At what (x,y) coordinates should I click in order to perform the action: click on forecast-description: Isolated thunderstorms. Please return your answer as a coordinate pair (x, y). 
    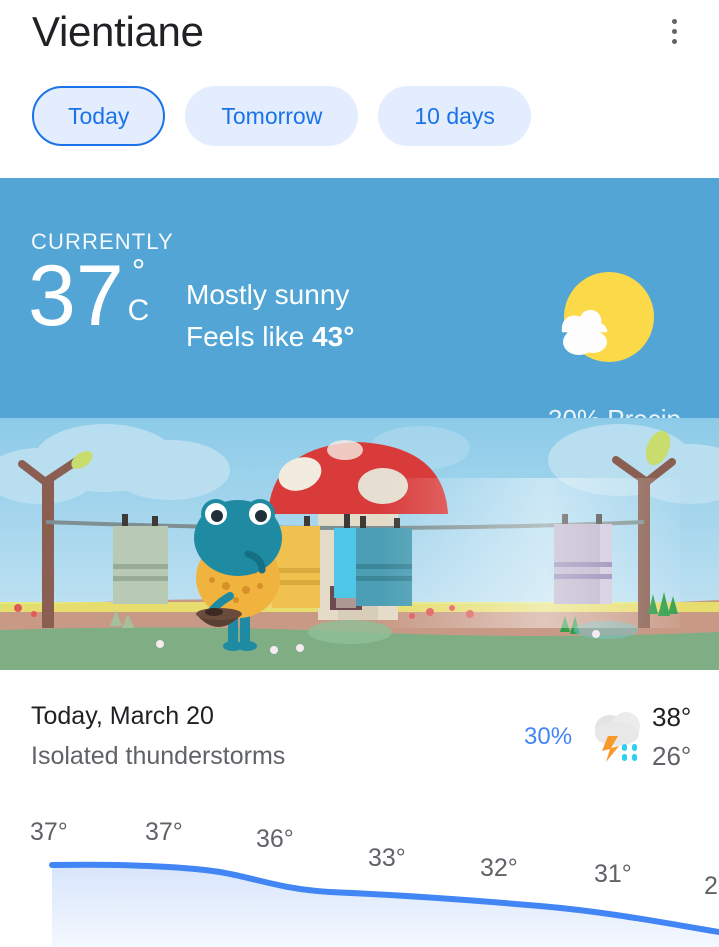
    Looking at the image, I should click on (158, 756).